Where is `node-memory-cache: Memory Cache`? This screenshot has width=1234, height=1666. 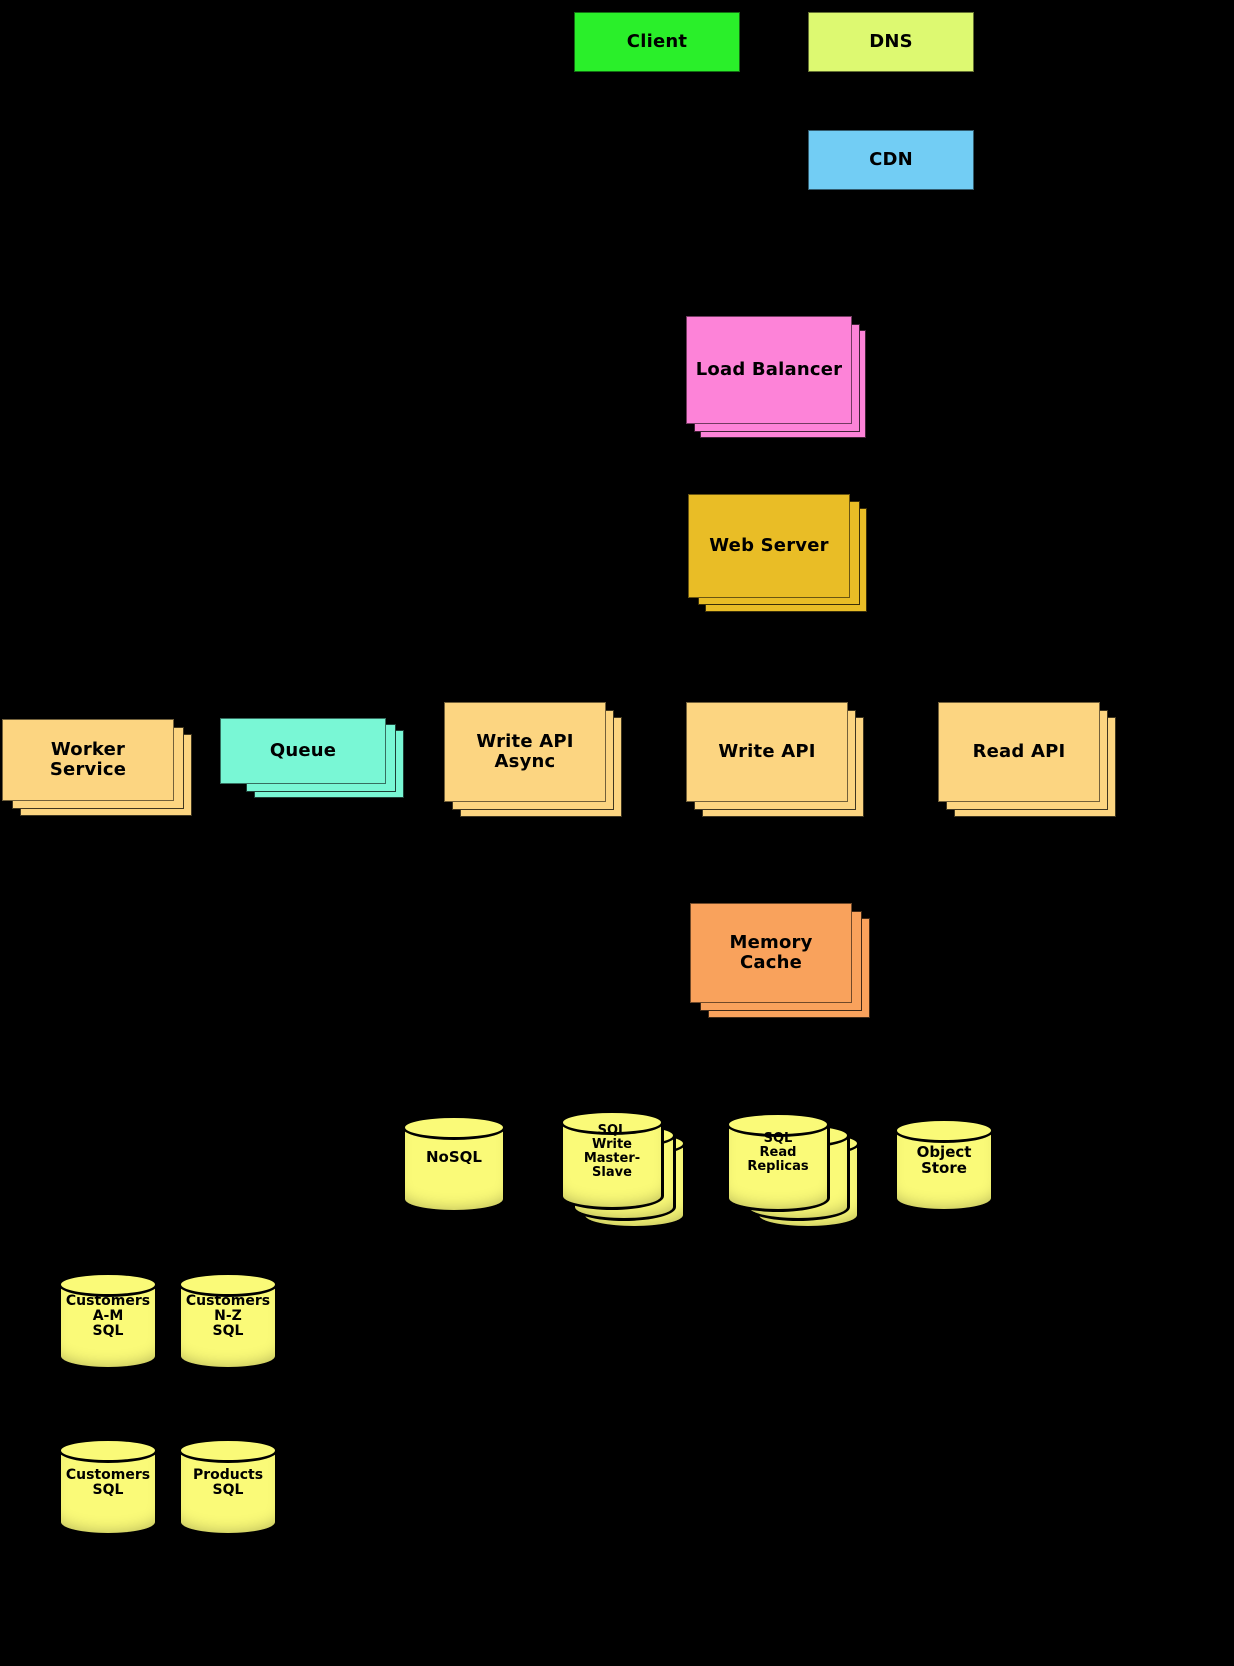 node-memory-cache: Memory Cache is located at coordinates (771, 953).